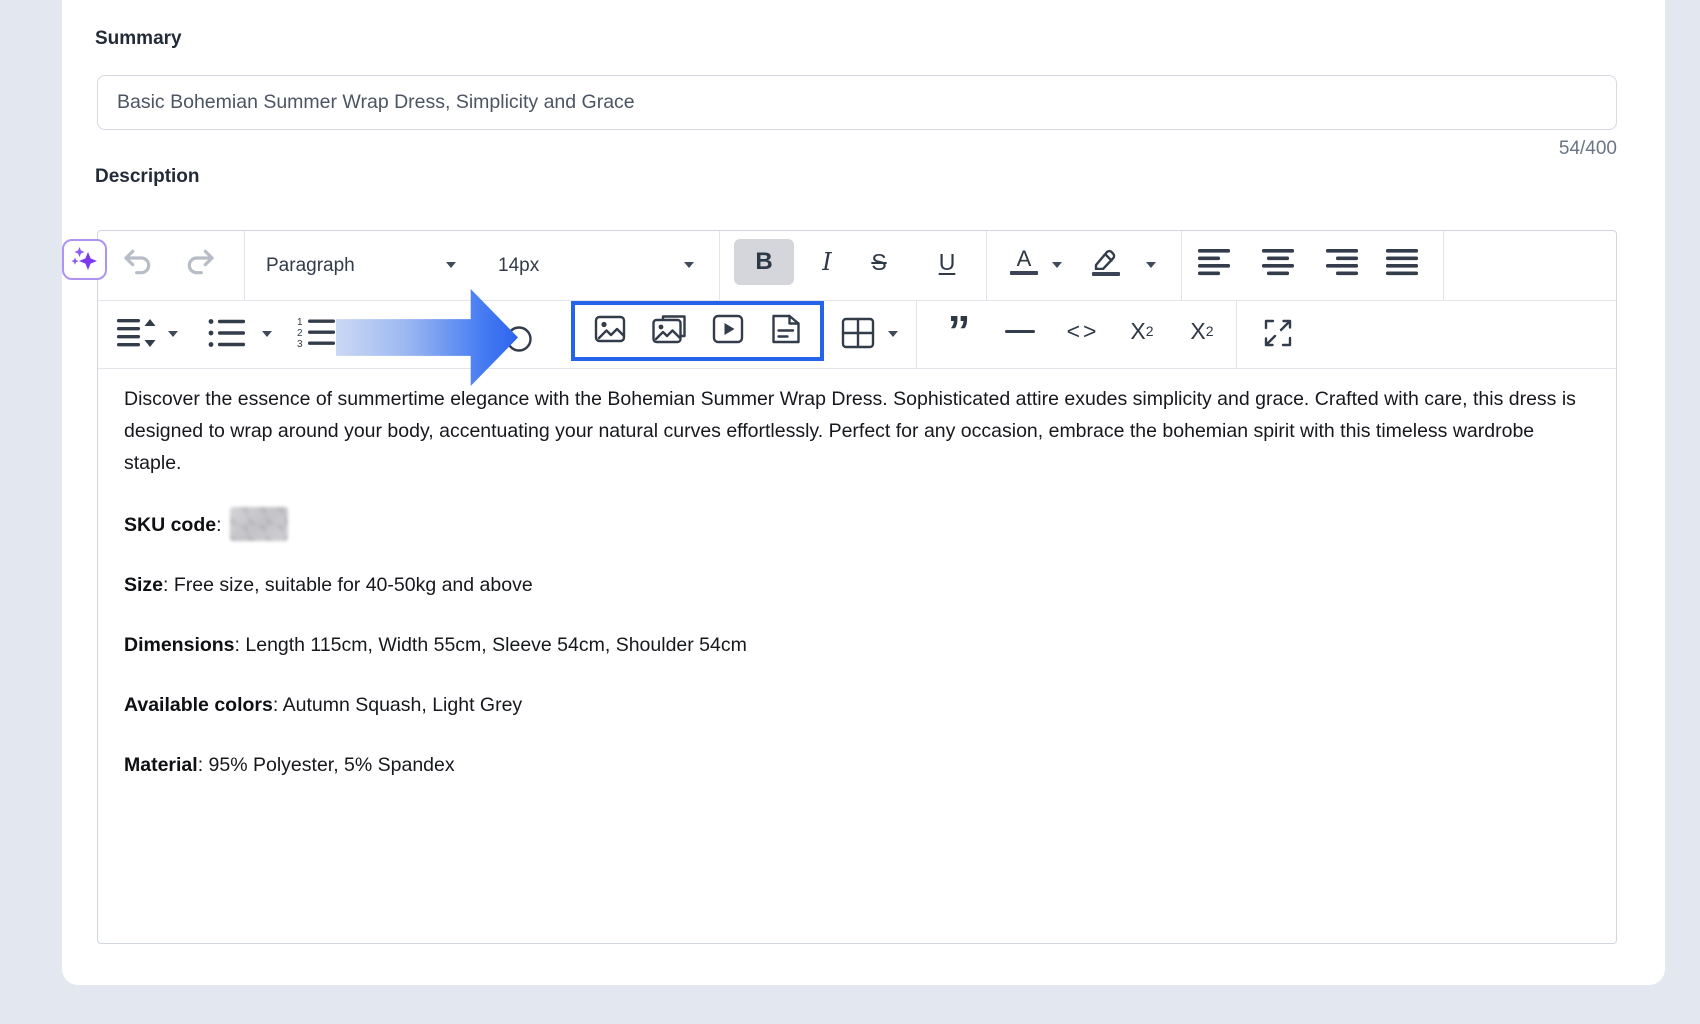  I want to click on superscript-base: X, so click(1138, 330).